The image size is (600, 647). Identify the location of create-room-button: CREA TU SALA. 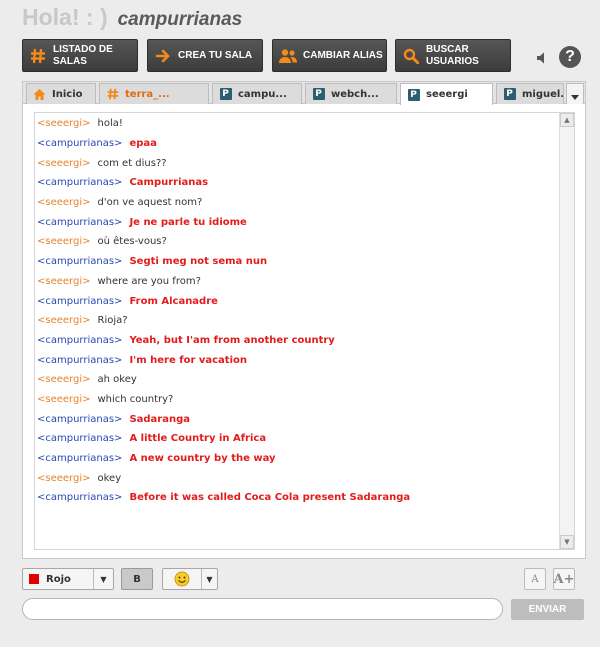
(205, 55).